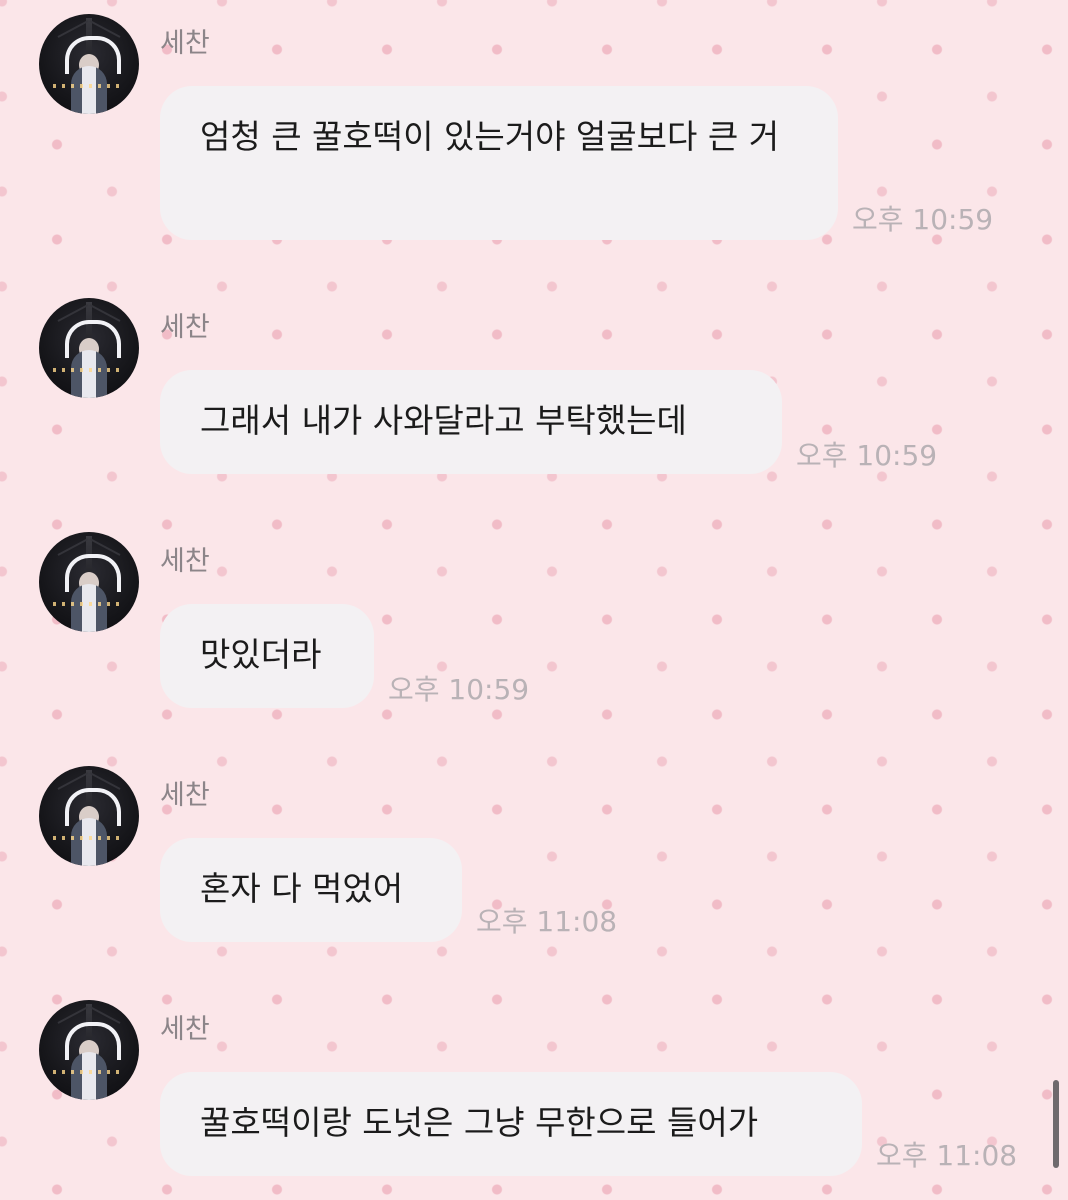 The width and height of the screenshot is (1068, 1200). I want to click on message-bubble: 엄청 큰 꿀호떡이 있는거야 얼굴보다 큰 거, so click(499, 163).